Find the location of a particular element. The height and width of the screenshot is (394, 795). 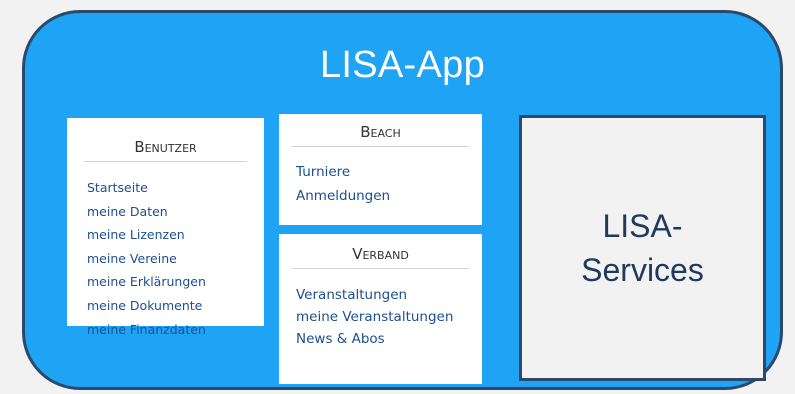

services-label: LISA-Services is located at coordinates (642, 248).